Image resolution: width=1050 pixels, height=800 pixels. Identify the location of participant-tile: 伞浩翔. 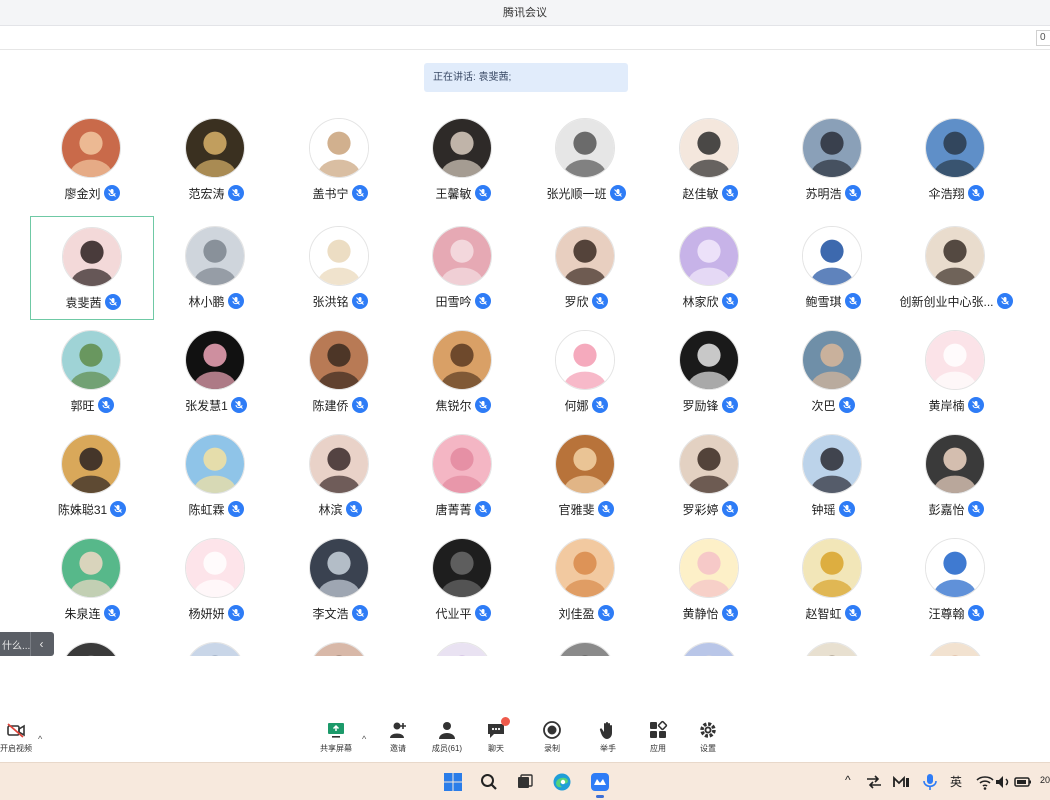
(956, 160).